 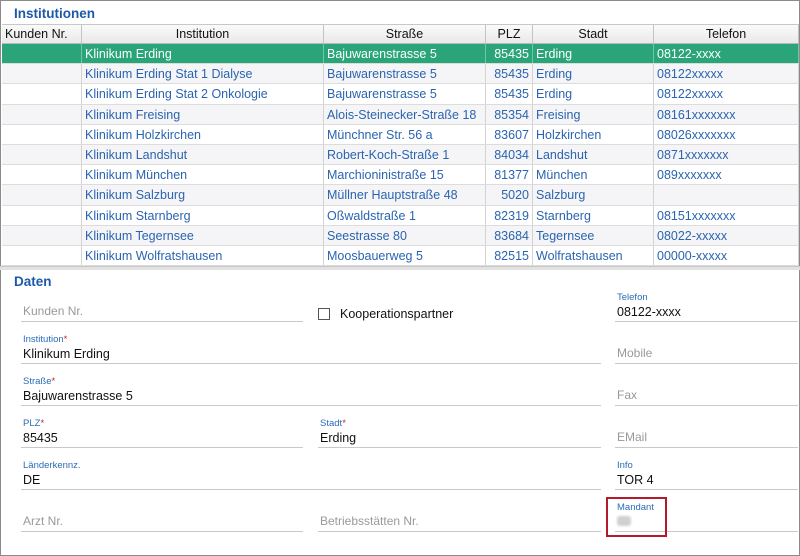 What do you see at coordinates (32, 480) in the screenshot?
I see `laenderkennz-value: DE` at bounding box center [32, 480].